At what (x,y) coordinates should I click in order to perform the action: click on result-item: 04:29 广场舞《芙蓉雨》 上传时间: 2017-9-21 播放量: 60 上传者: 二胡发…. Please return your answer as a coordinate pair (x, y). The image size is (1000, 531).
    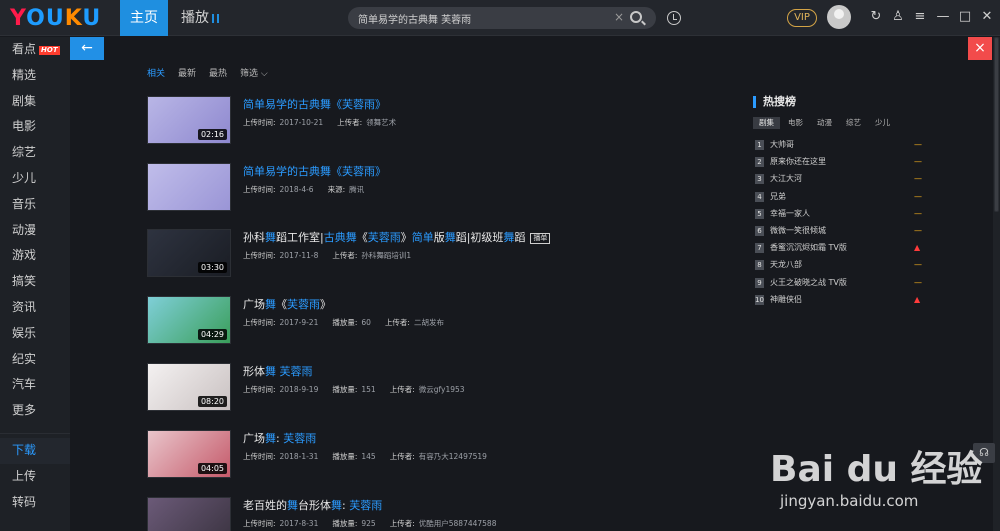
    Looking at the image, I should click on (442, 321).